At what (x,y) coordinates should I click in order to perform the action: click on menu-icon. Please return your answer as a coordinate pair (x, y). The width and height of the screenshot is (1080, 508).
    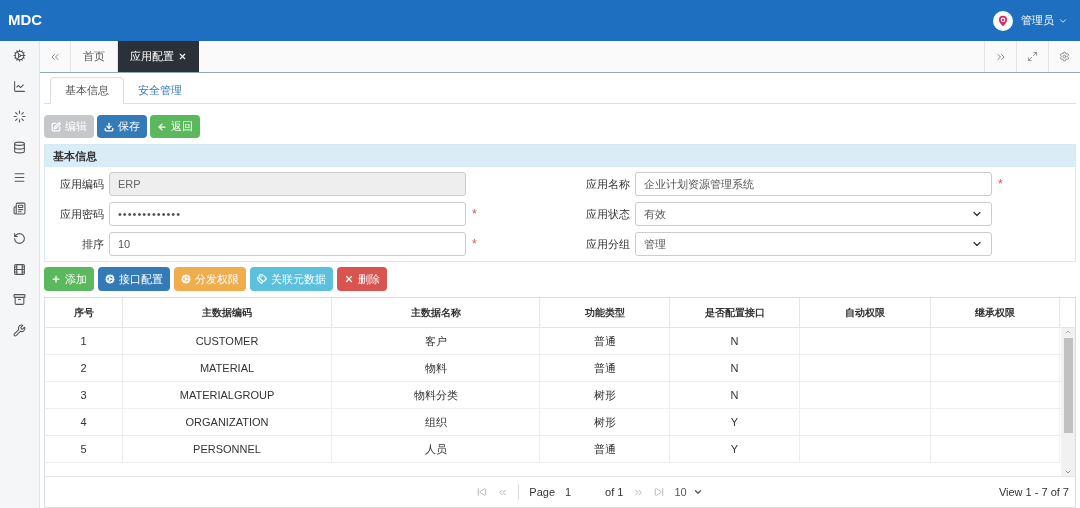
    Looking at the image, I should click on (19, 177).